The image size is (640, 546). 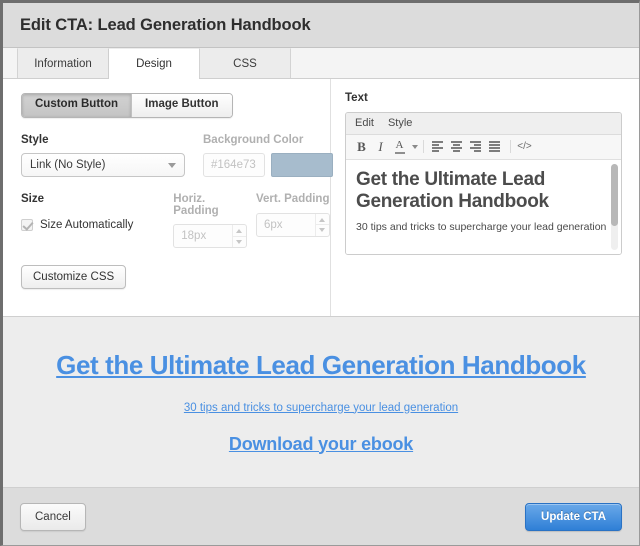 I want to click on align-justify-icon, so click(x=494, y=147).